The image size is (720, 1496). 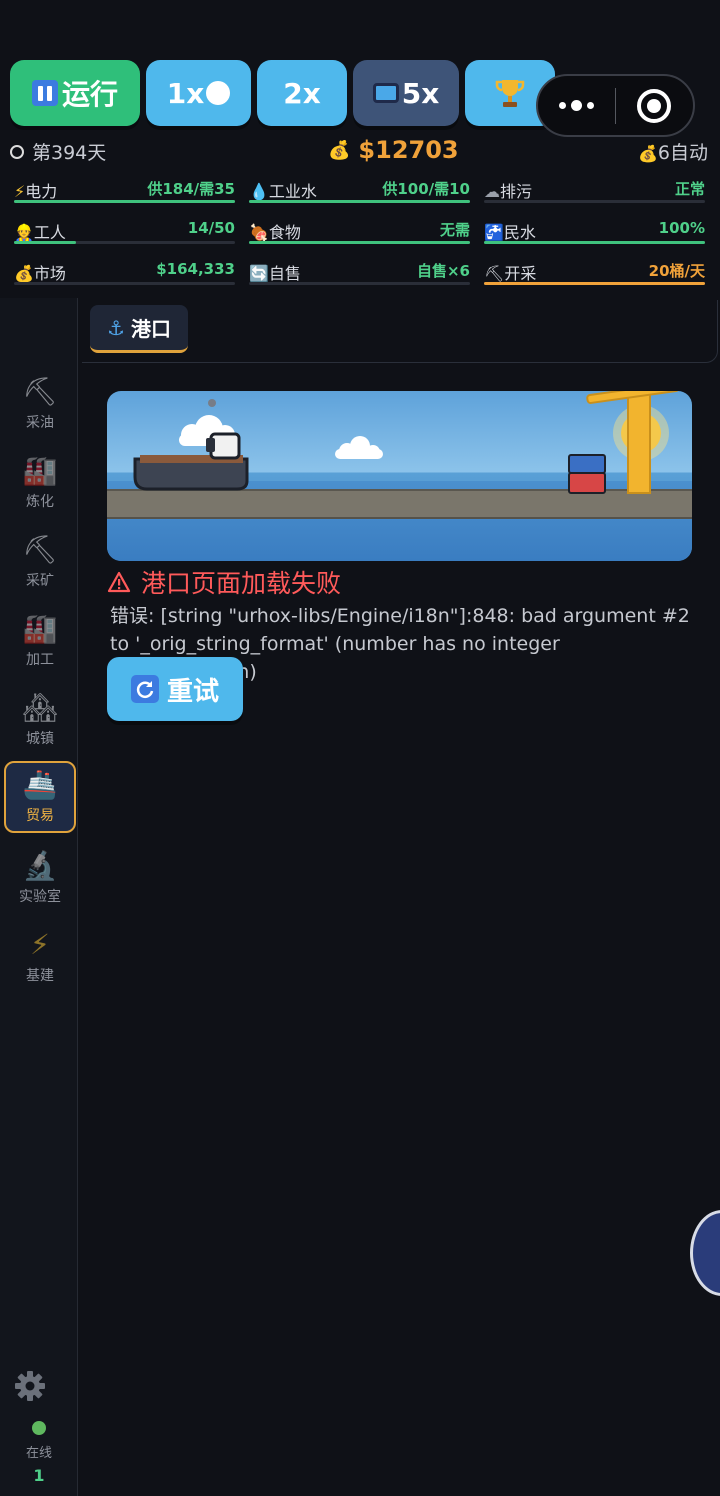 What do you see at coordinates (40, 718) in the screenshot?
I see `sidebar-item-town: 🏘 城镇` at bounding box center [40, 718].